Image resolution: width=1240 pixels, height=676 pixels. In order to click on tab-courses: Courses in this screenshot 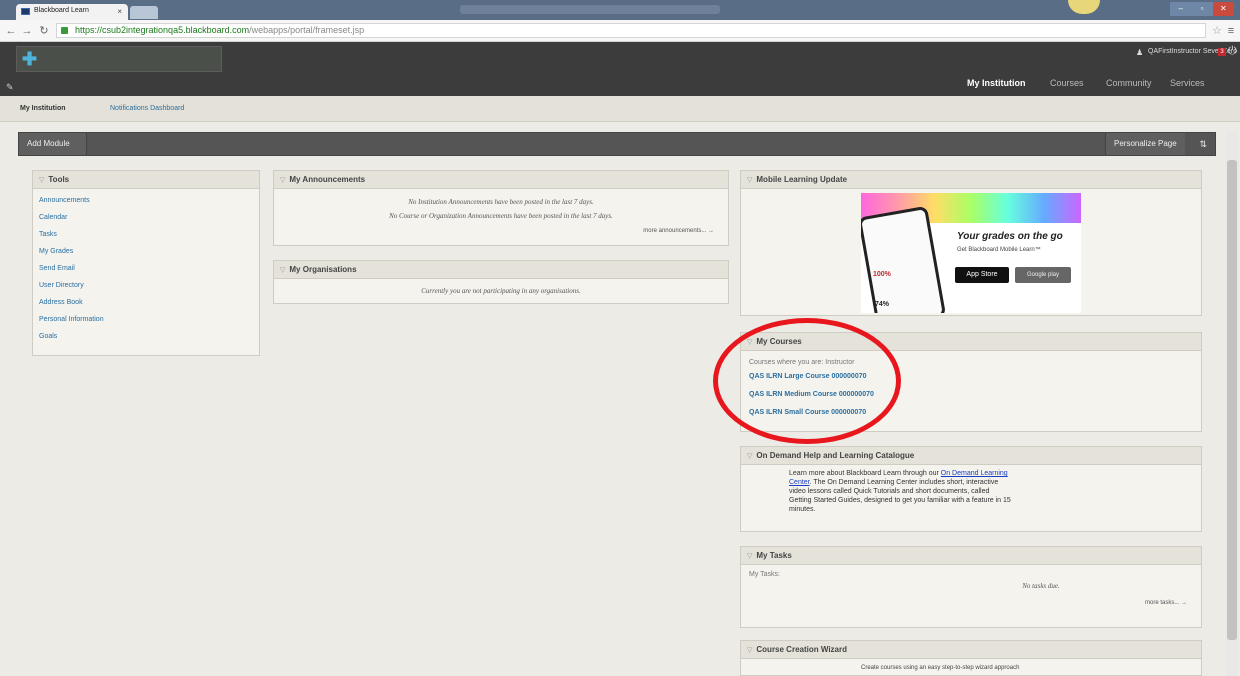, I will do `click(1067, 83)`.